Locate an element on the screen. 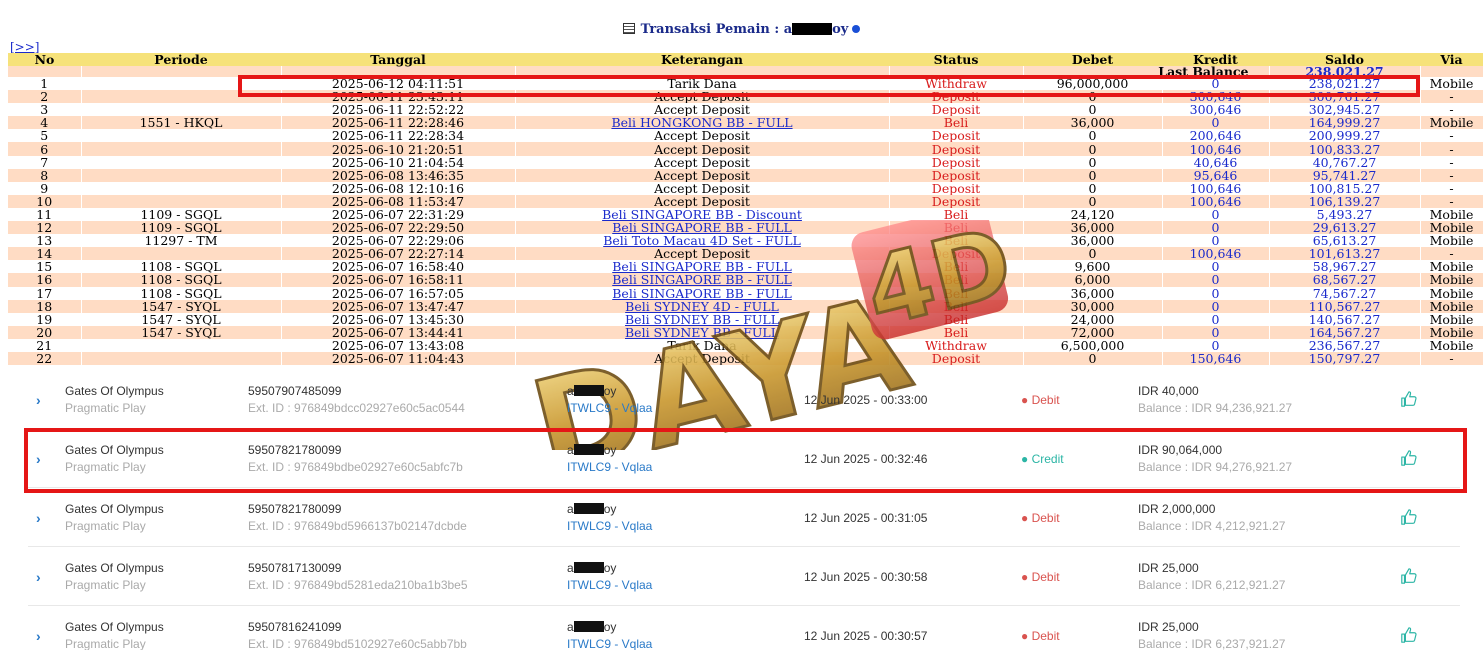 The image size is (1483, 650). cell-tanggal: 2025-06-10 21:20:51 is located at coordinates (398, 149).